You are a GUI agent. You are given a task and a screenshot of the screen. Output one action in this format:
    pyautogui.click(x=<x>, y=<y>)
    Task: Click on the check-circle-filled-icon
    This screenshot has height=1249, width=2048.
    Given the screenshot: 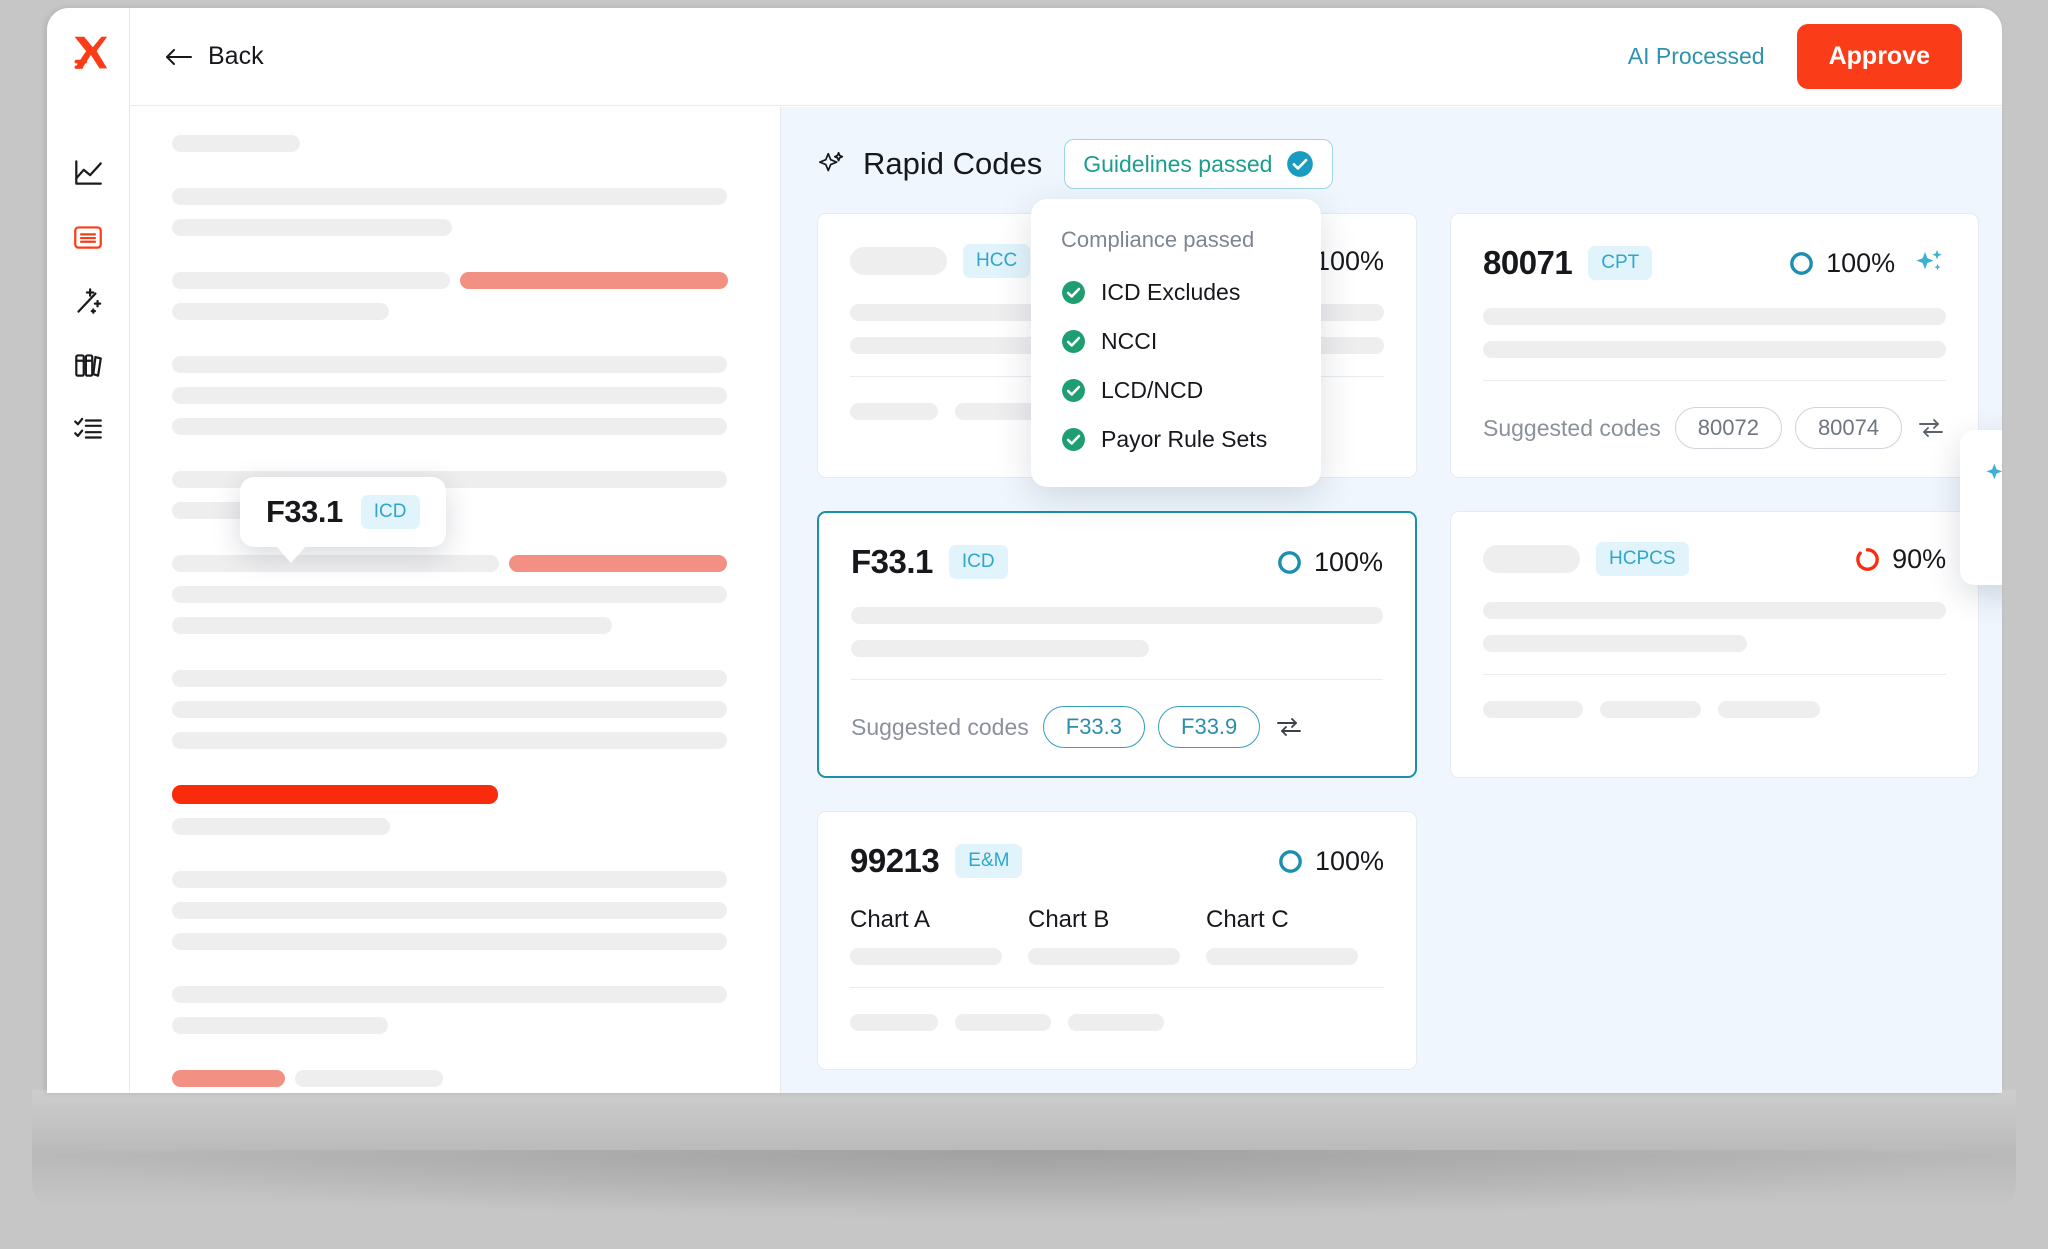 What is the action you would take?
    pyautogui.click(x=1300, y=164)
    